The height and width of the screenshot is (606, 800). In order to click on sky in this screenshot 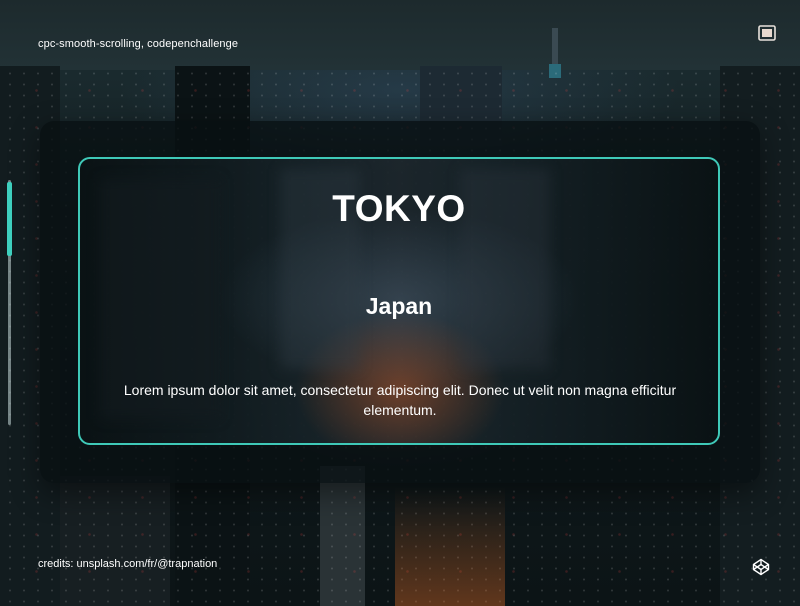, I will do `click(400, 35)`.